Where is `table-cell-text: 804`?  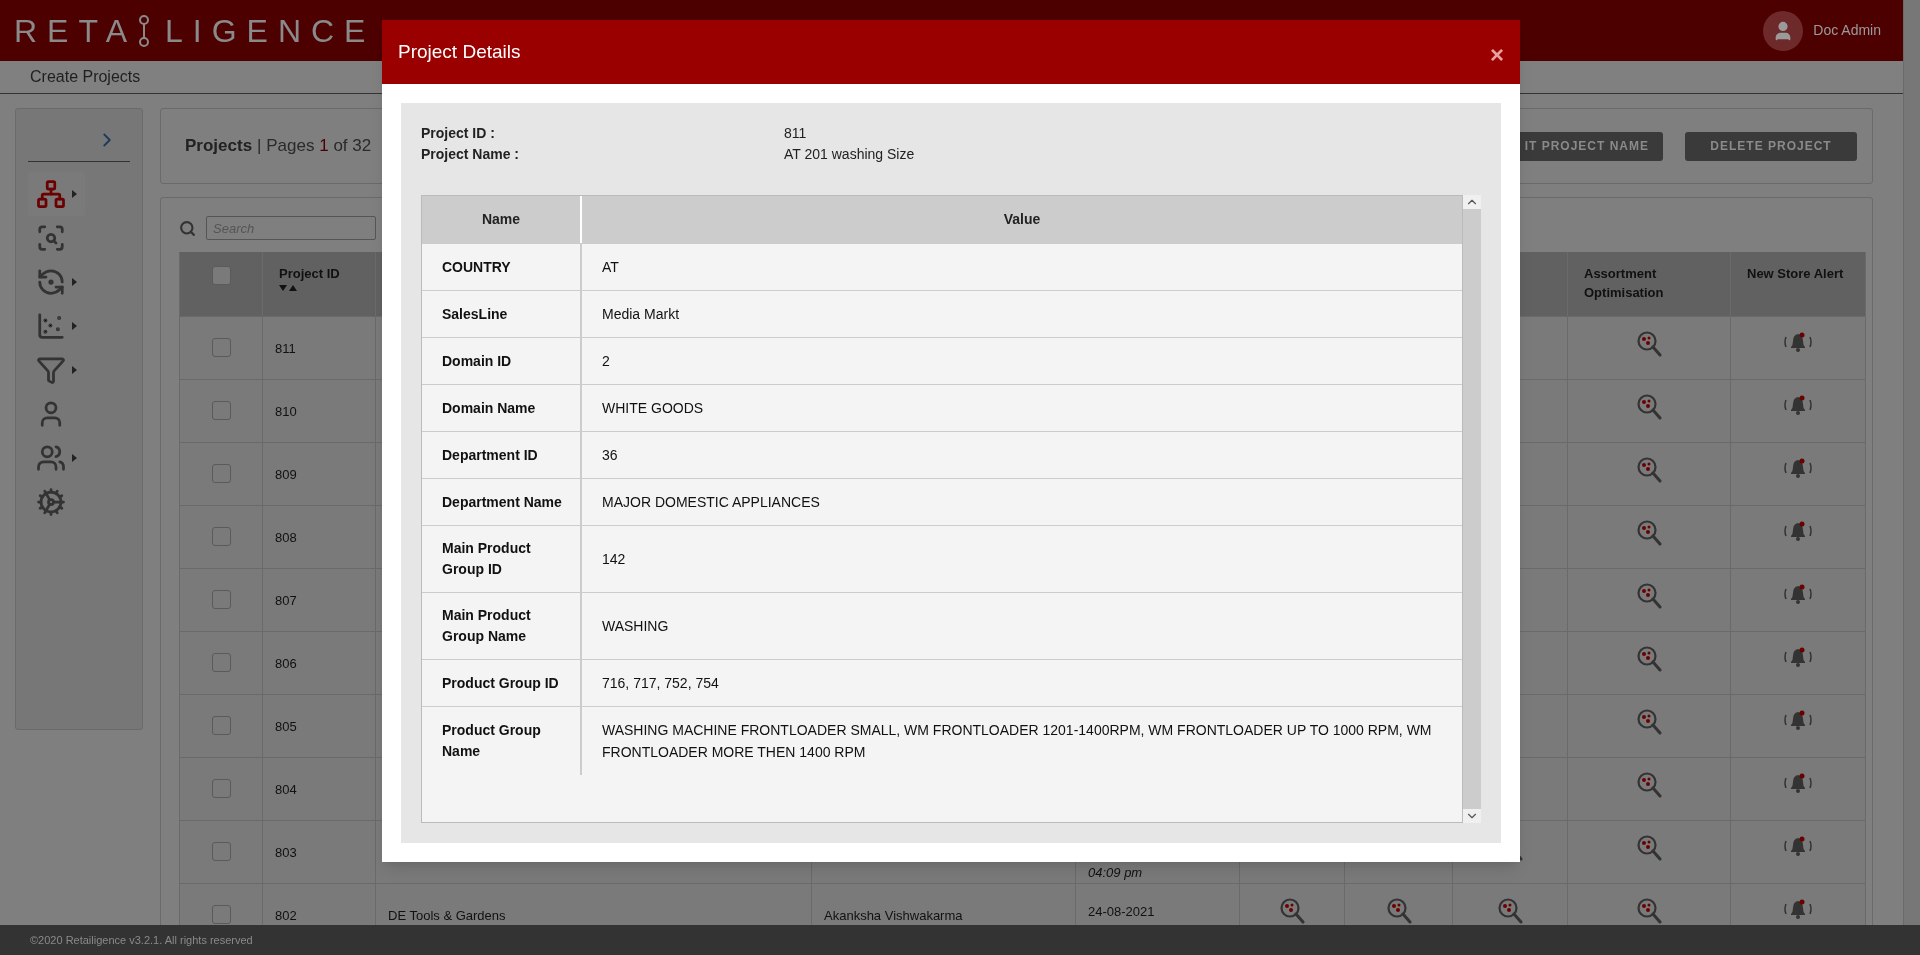
table-cell-text: 804 is located at coordinates (286, 790).